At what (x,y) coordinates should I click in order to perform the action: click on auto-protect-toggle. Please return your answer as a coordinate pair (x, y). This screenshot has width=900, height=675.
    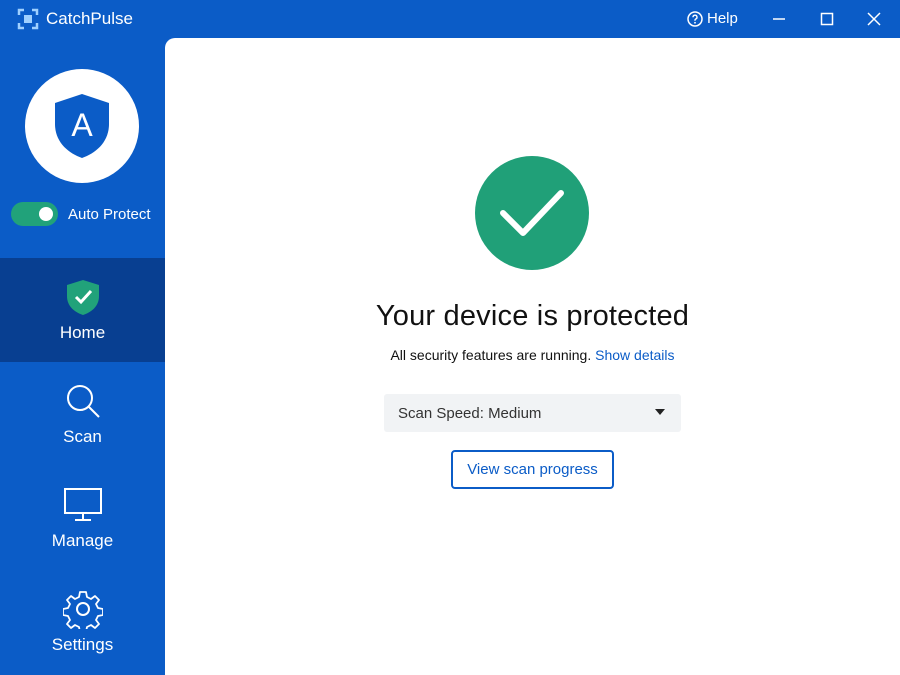
    Looking at the image, I should click on (34, 214).